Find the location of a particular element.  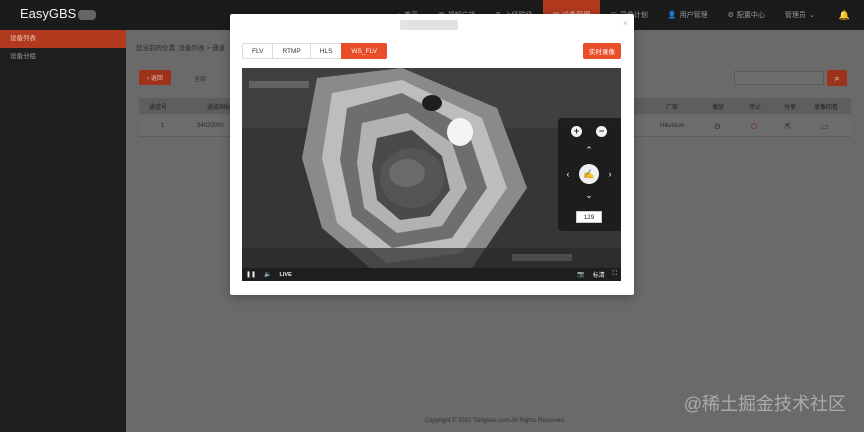

sidebar-item-device-group: 设备分组 is located at coordinates (63, 57).